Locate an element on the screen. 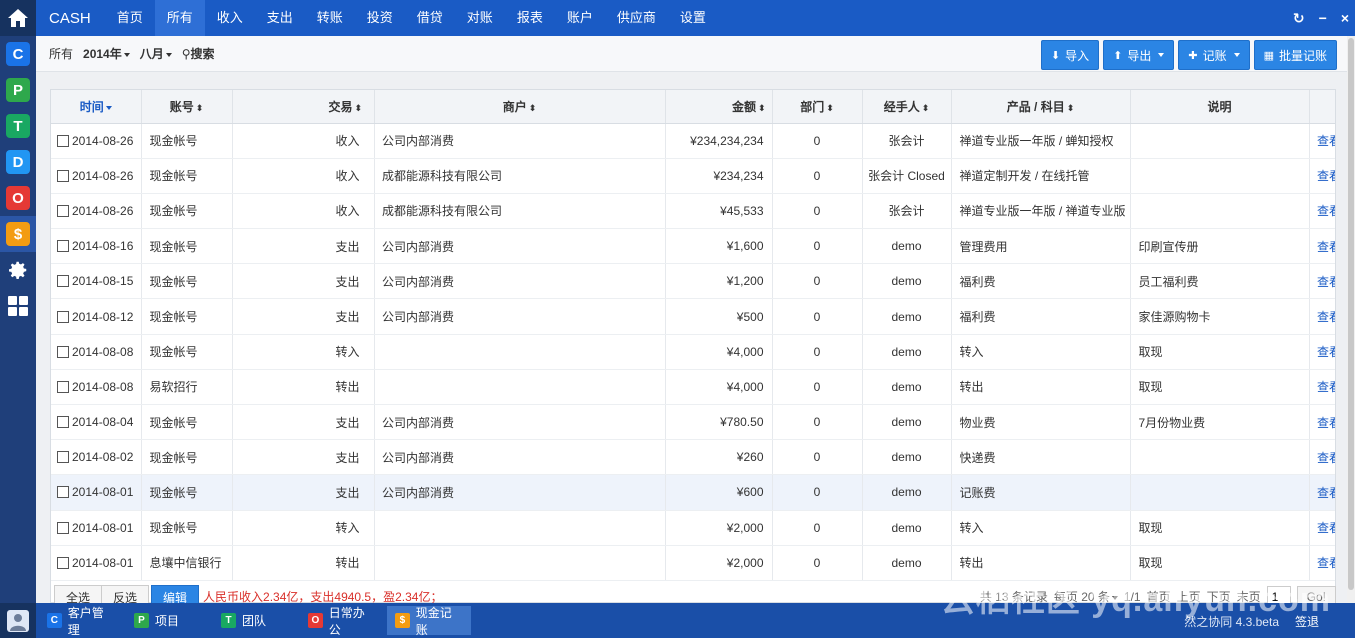 The width and height of the screenshot is (1355, 638). date-text: 2014-08-12 is located at coordinates (103, 316).